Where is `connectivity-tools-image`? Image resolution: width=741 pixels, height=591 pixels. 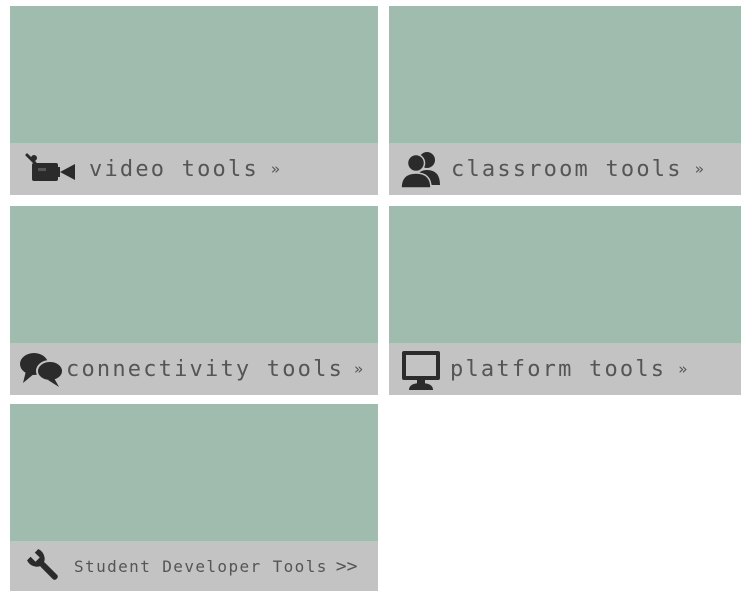 connectivity-tools-image is located at coordinates (194, 274).